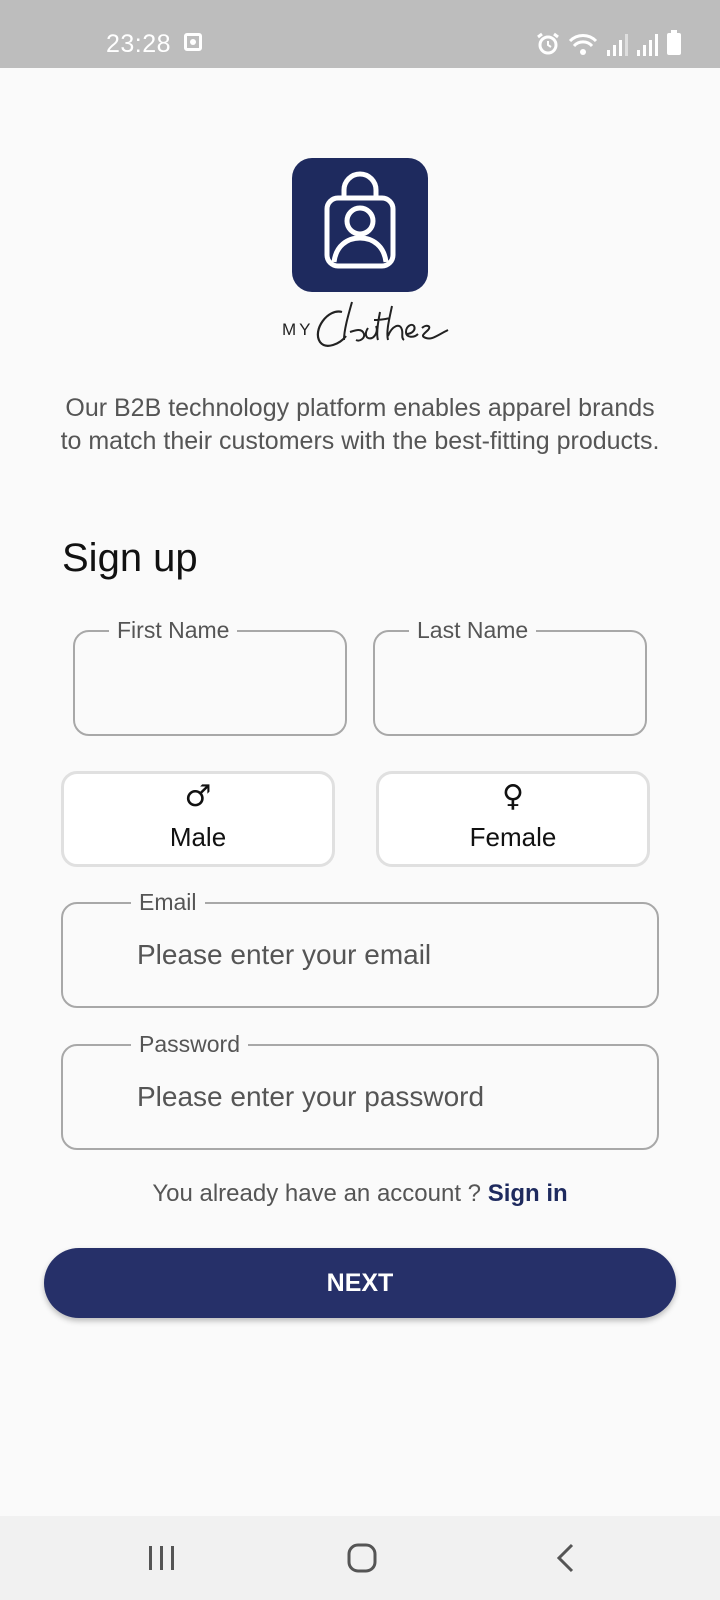 This screenshot has height=1600, width=720. What do you see at coordinates (193, 42) in the screenshot?
I see `notification-icon` at bounding box center [193, 42].